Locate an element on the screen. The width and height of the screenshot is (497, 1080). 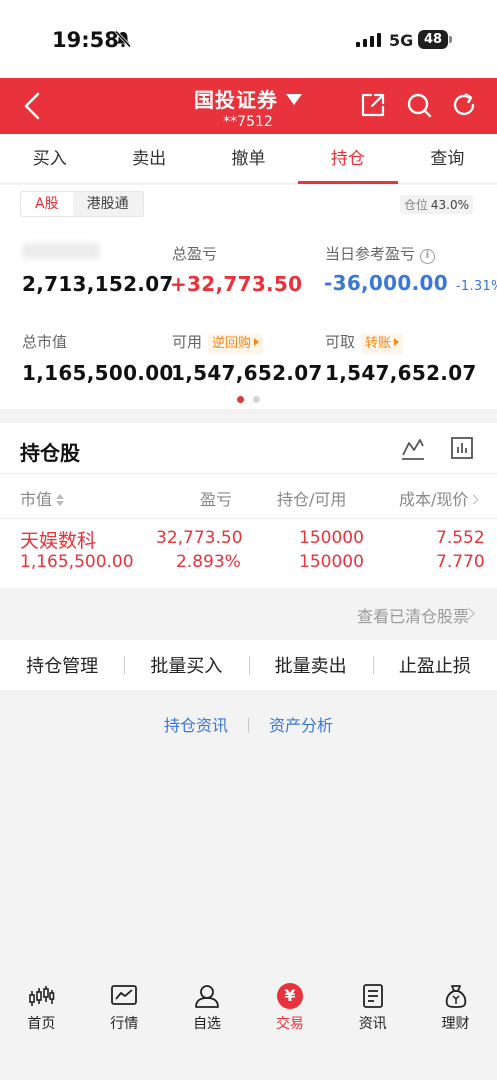
trade-tabs: 买入 卖出 撤单 持仓 查询 is located at coordinates (248, 159).